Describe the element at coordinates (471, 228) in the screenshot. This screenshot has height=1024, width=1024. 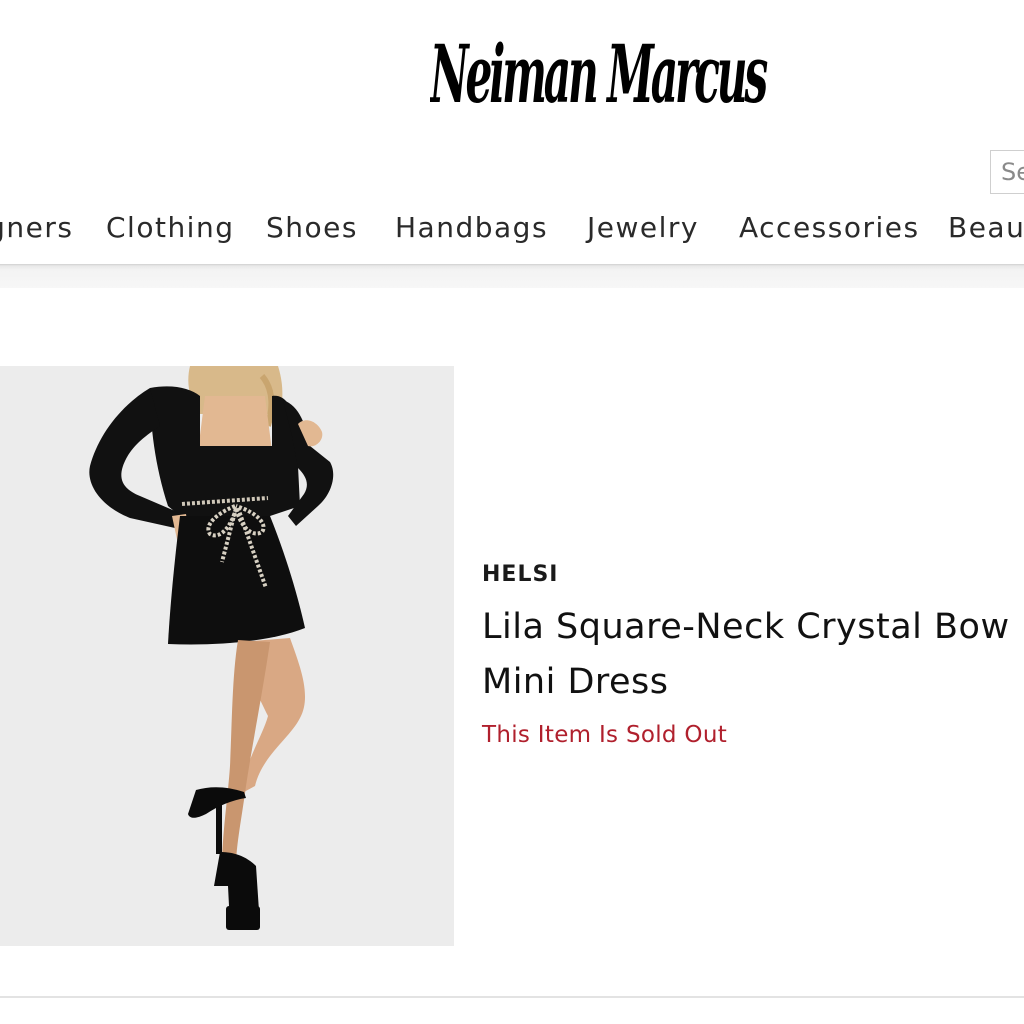
I see `nav-item-handbags: Handbags` at that location.